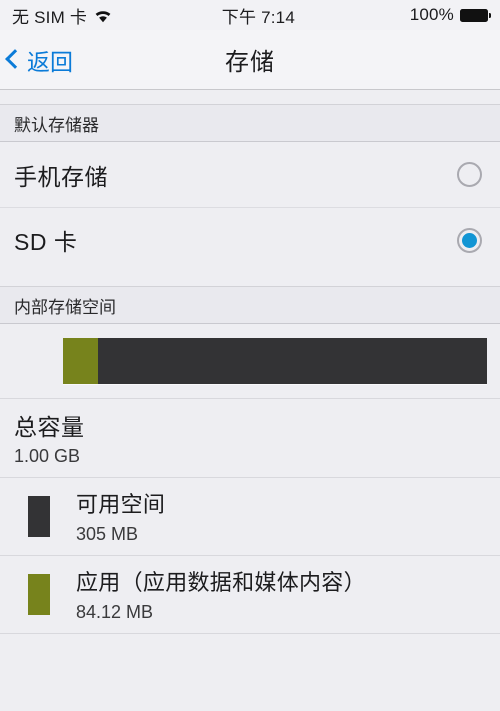  Describe the element at coordinates (121, 504) in the screenshot. I see `legend-label-available-space: 可用空间` at that location.